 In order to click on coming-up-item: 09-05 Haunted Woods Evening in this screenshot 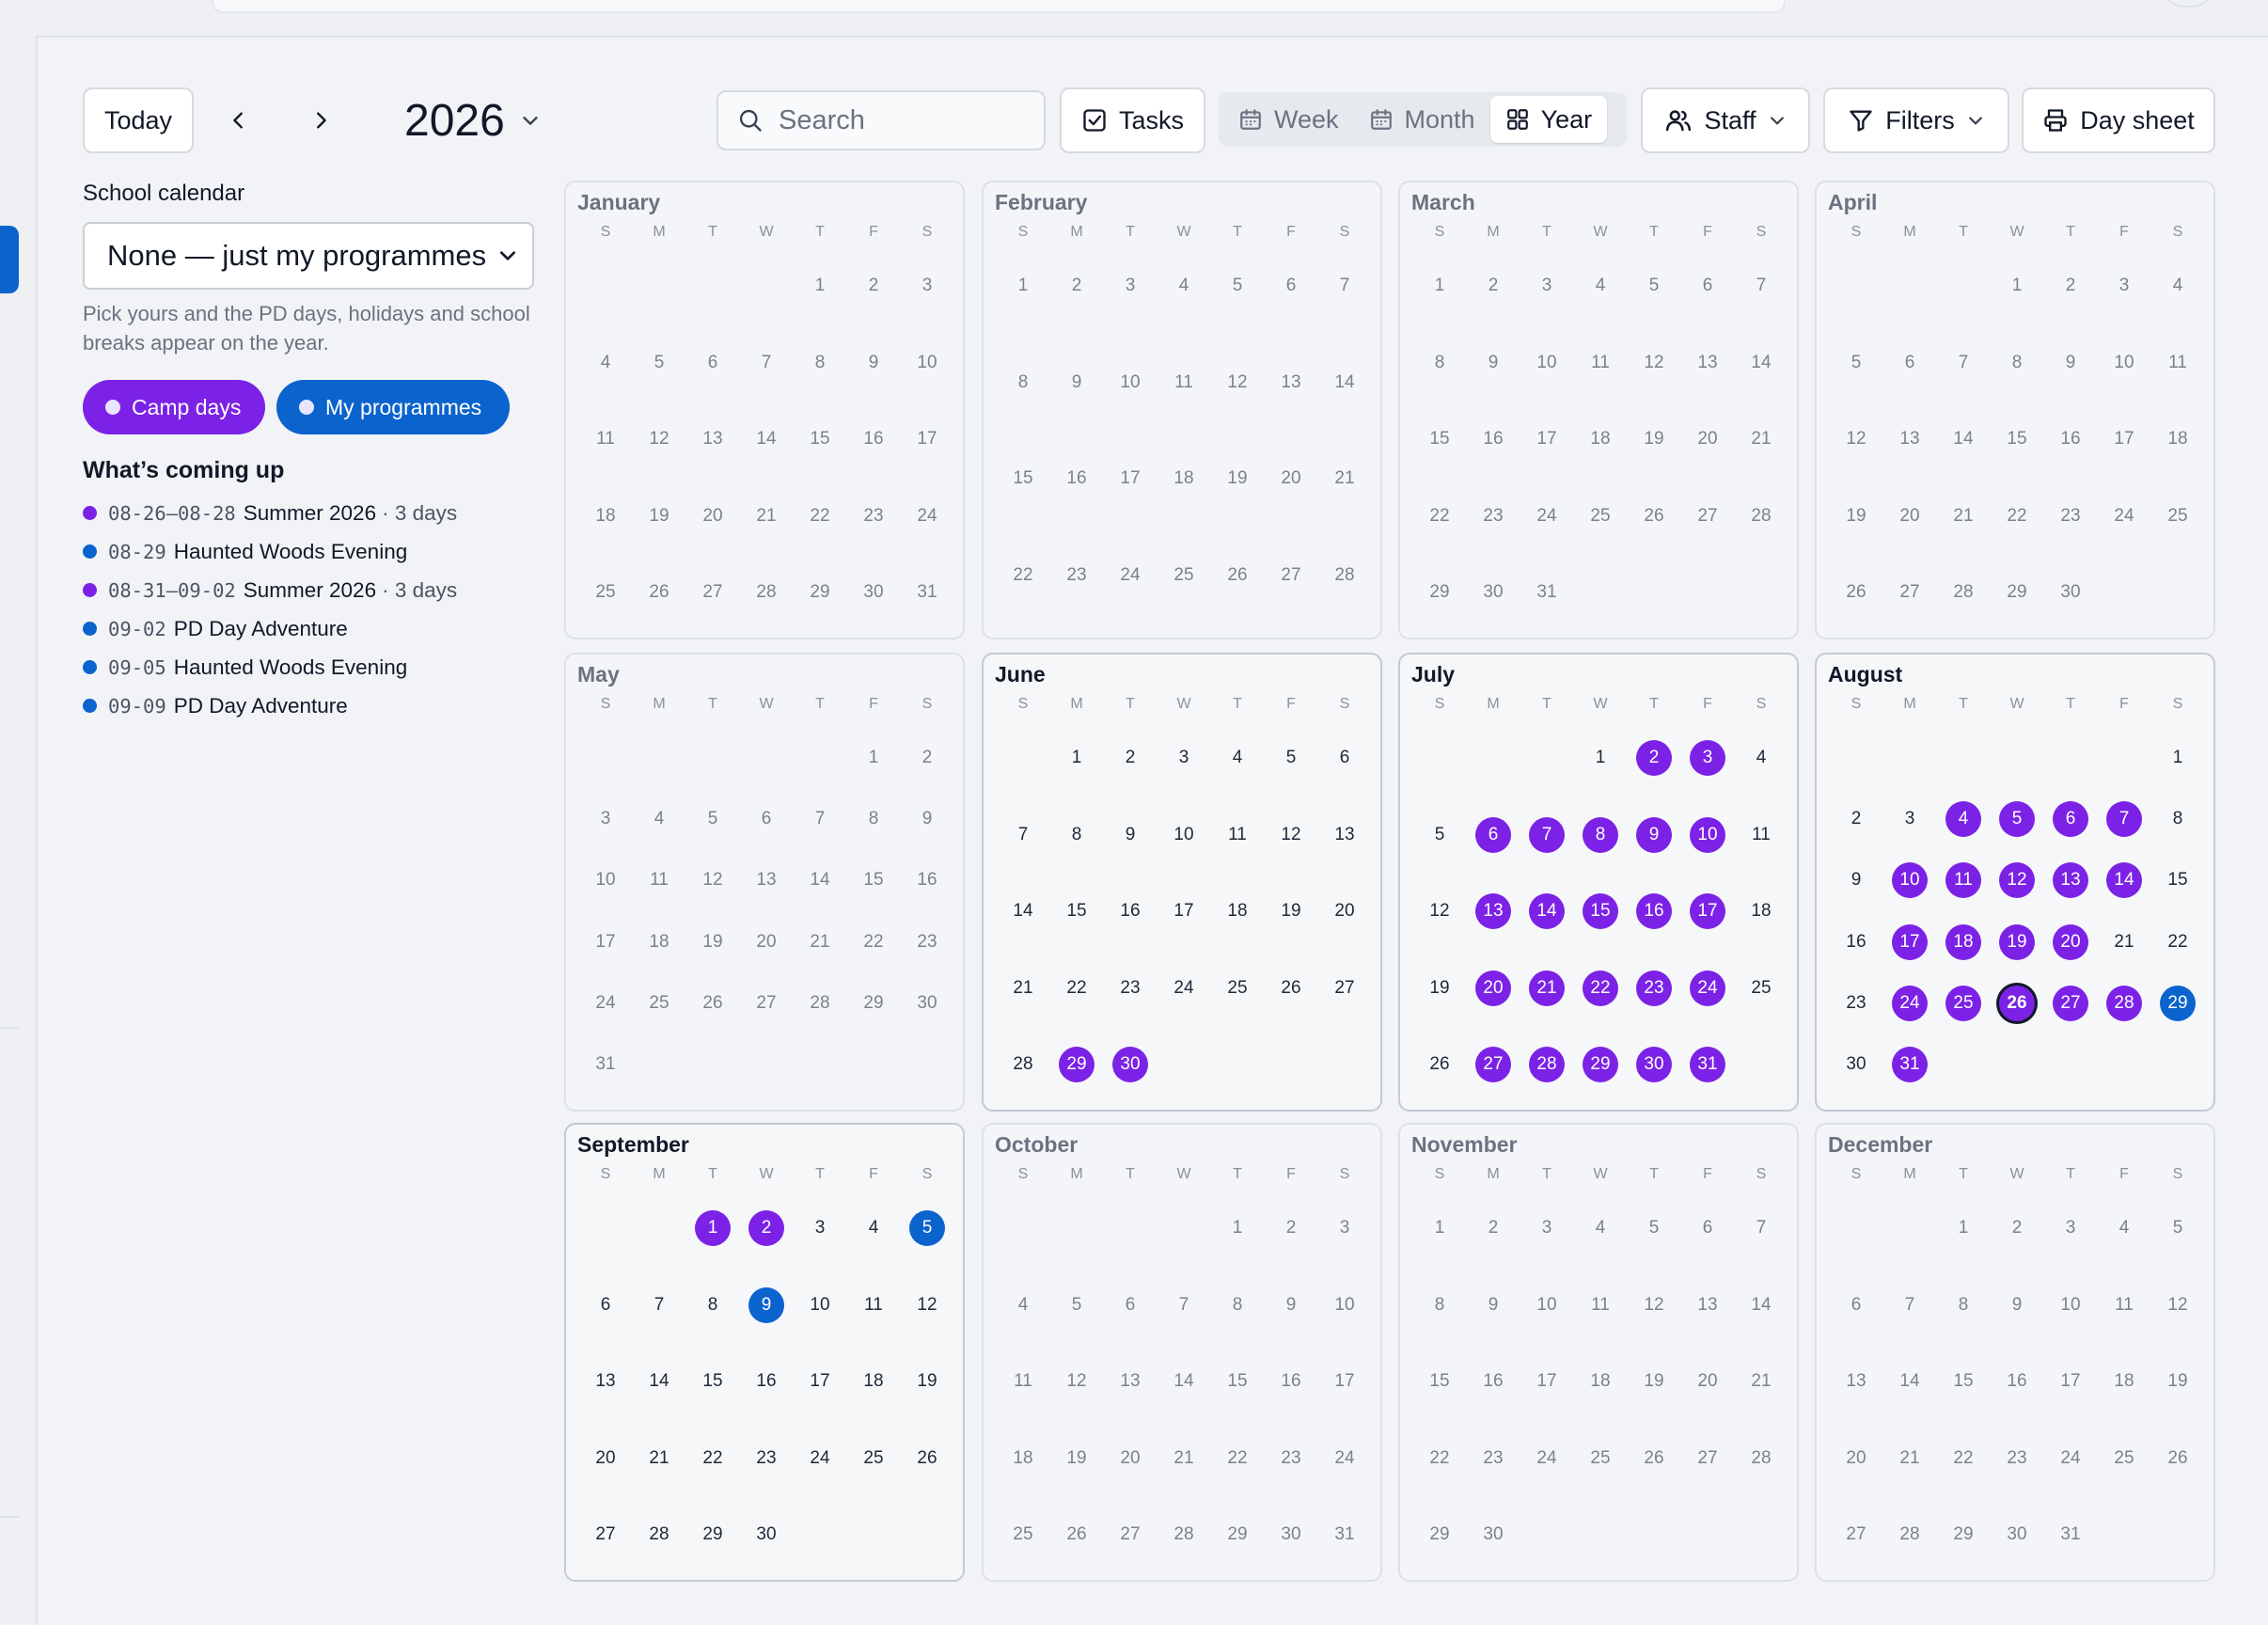, I will do `click(308, 667)`.